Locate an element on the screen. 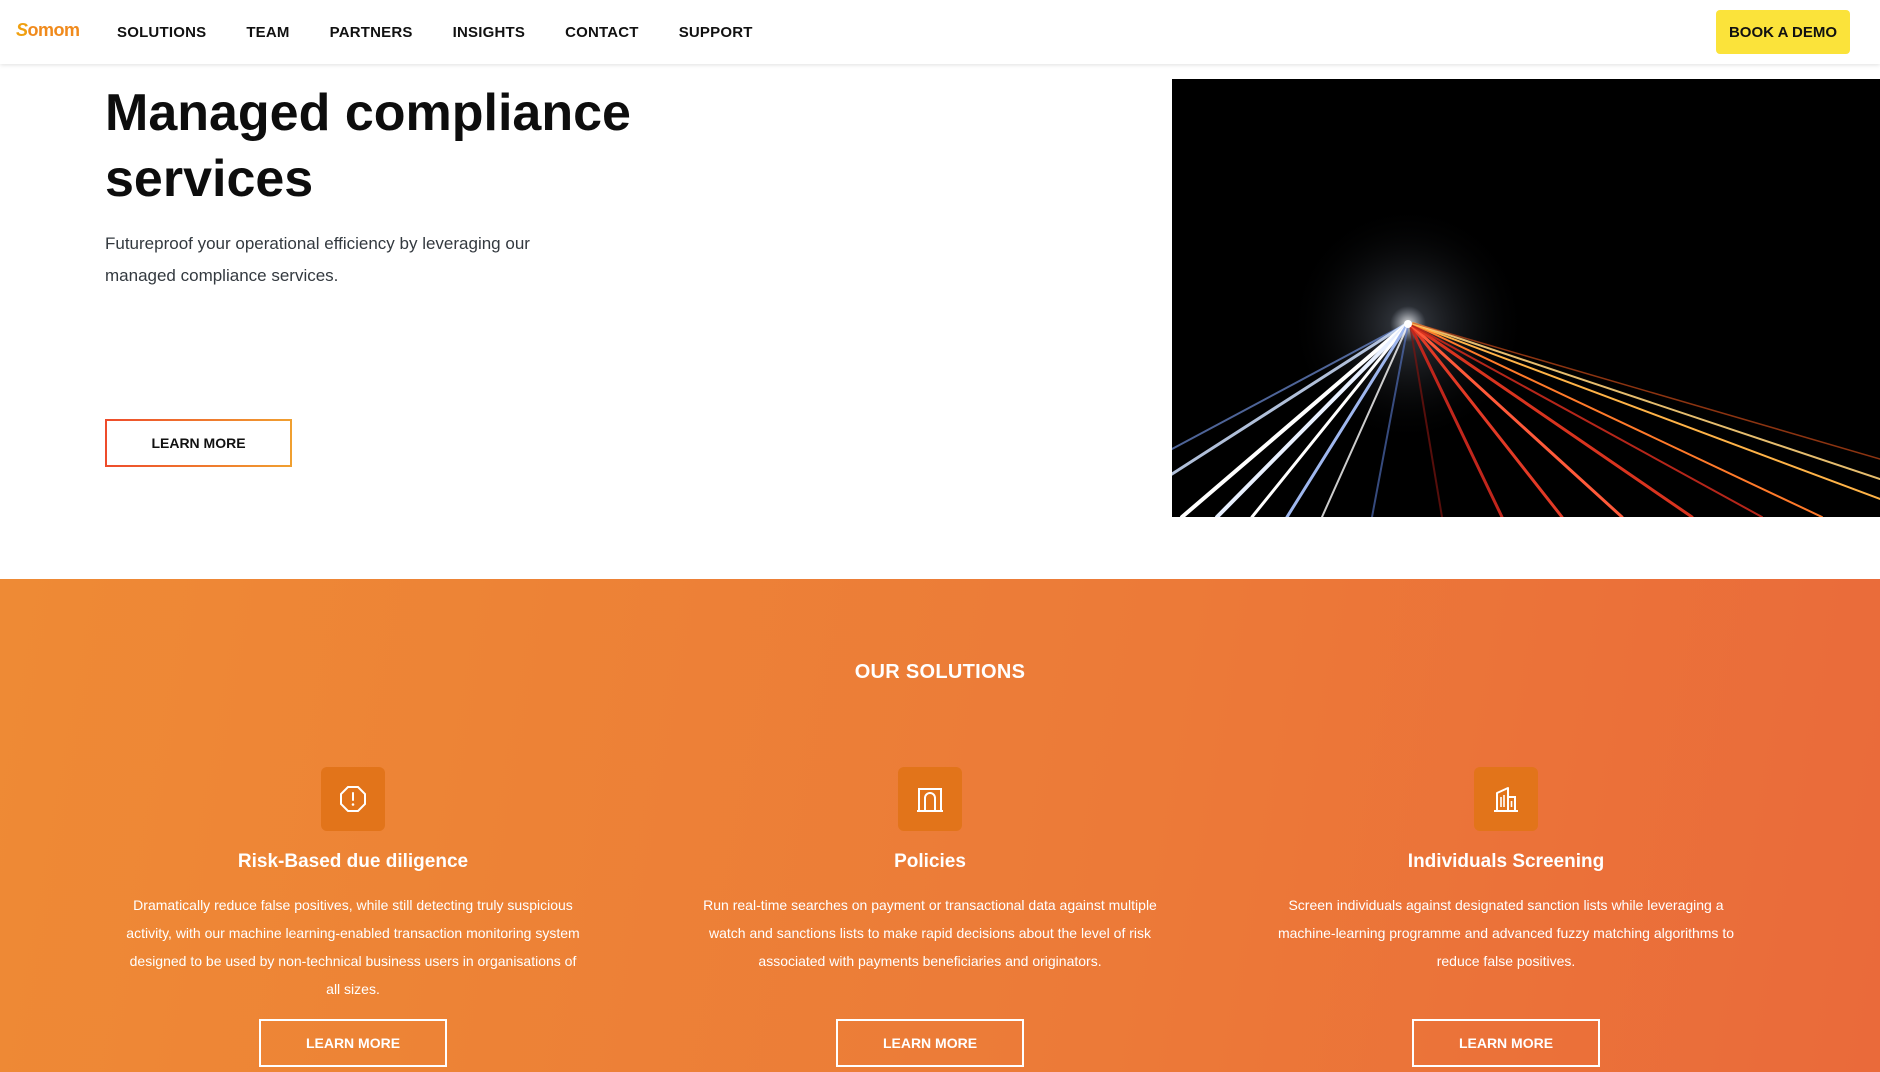 The width and height of the screenshot is (1880, 1072). nav-insights: INSIGHTS is located at coordinates (489, 32).